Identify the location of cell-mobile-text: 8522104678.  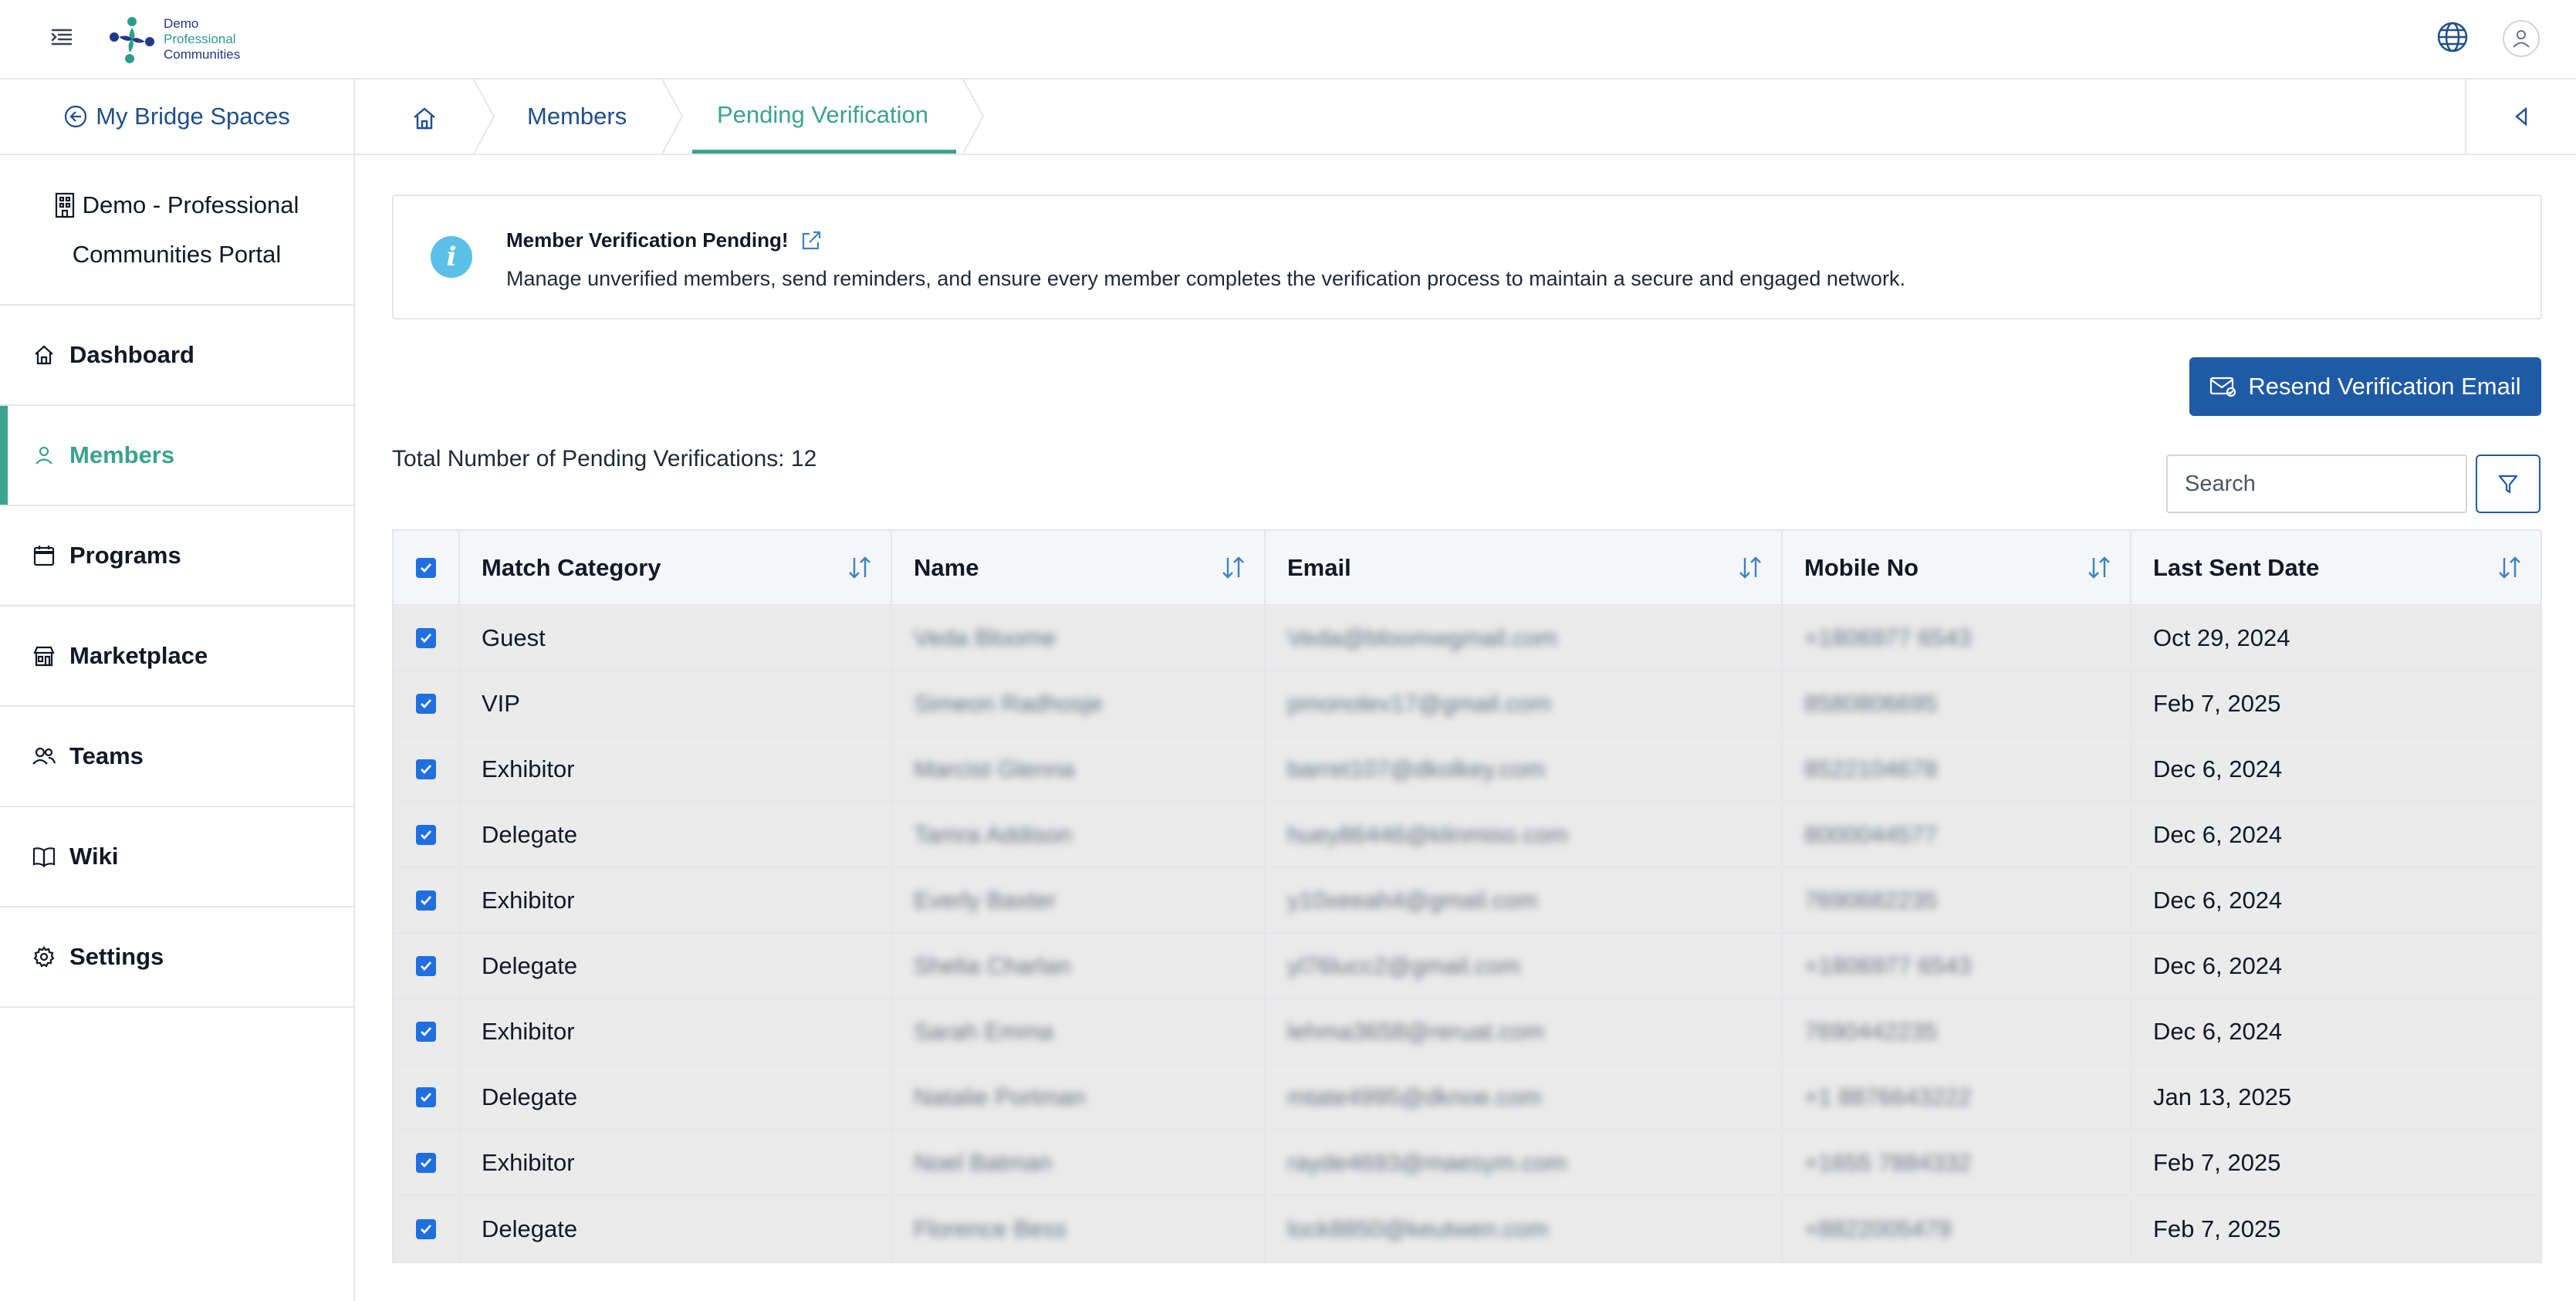
(1871, 768).